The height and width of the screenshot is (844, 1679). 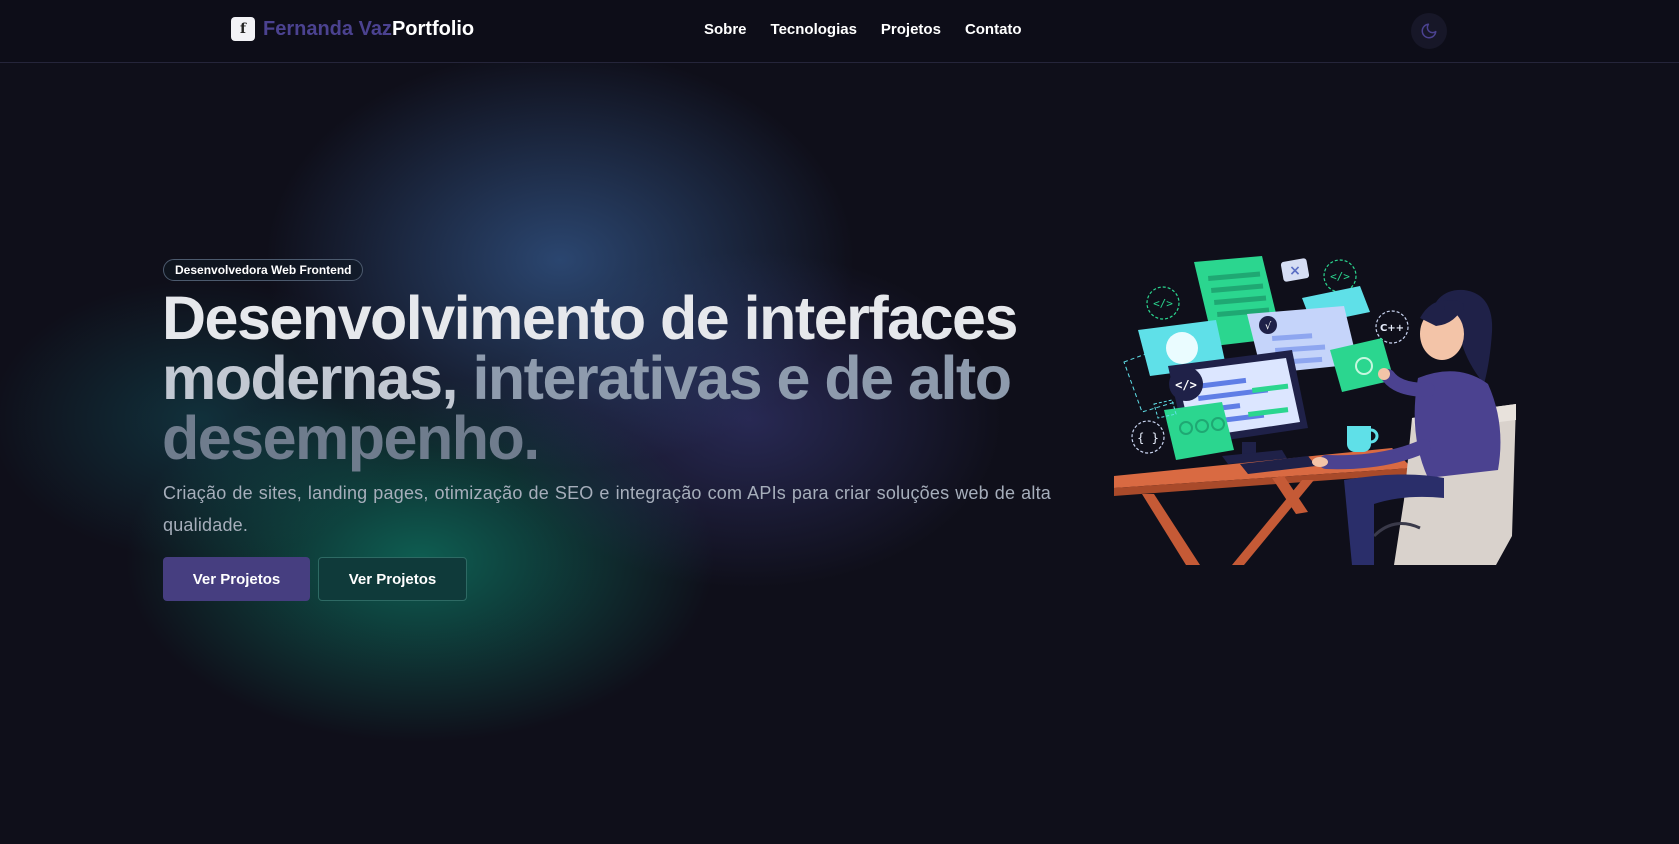 What do you see at coordinates (1315, 410) in the screenshot?
I see `developer-illustration: </> </> C++ { } × √ </>` at bounding box center [1315, 410].